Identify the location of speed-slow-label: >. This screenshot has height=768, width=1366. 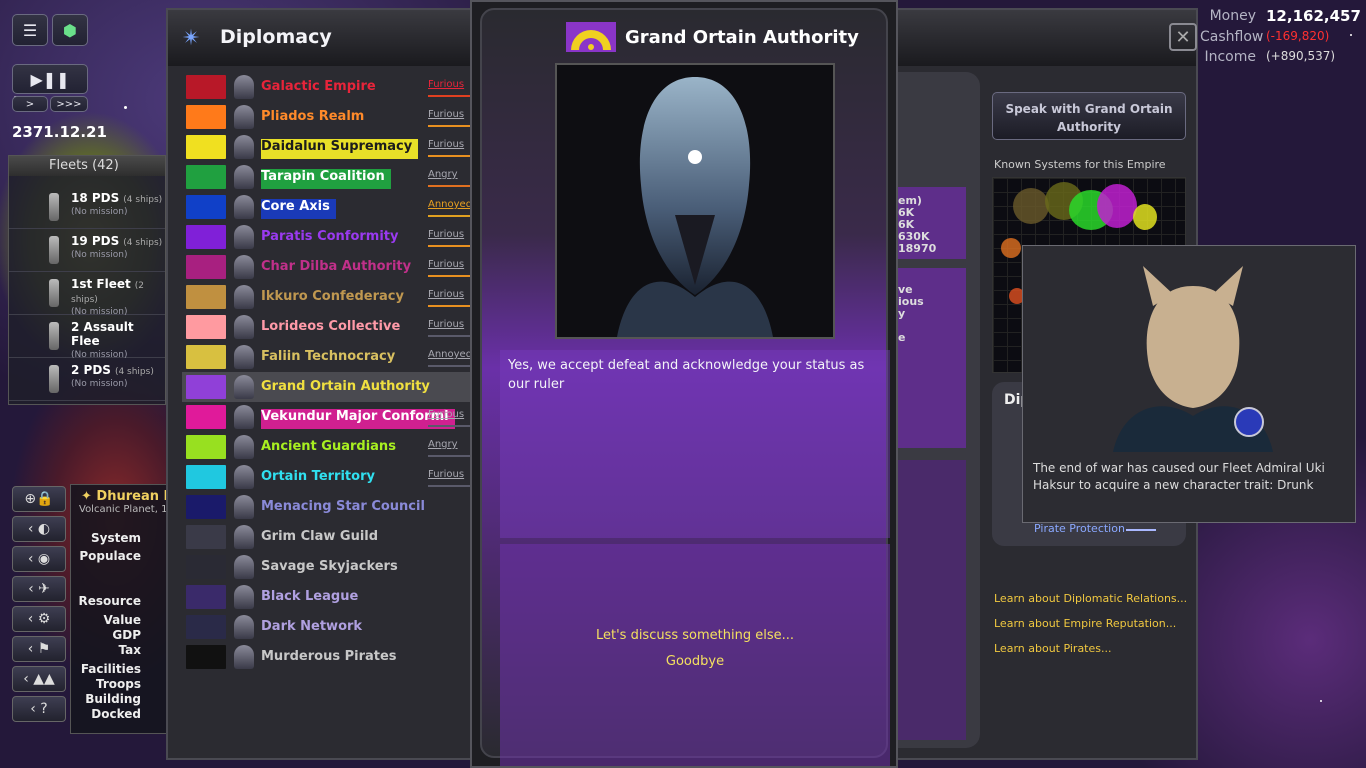
(30, 104).